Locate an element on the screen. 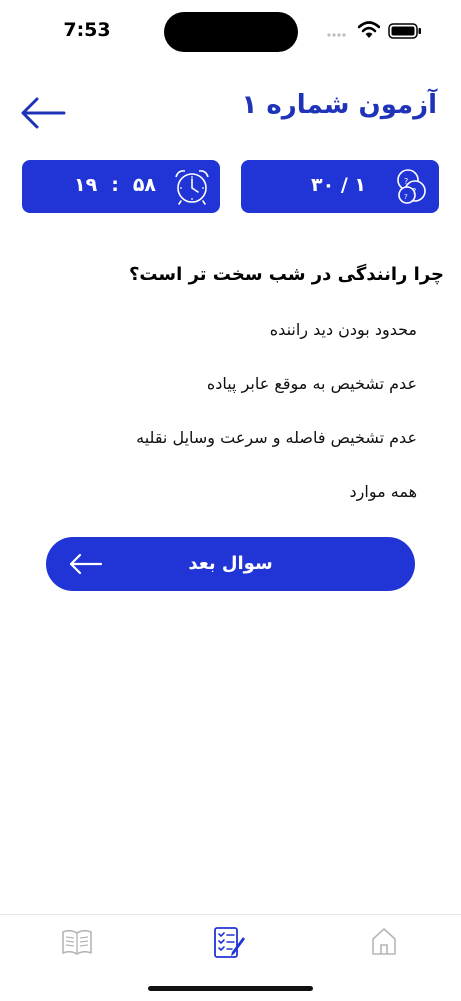 This screenshot has width=461, height=1001. timer: ۱۹:۵۸ is located at coordinates (121, 186).